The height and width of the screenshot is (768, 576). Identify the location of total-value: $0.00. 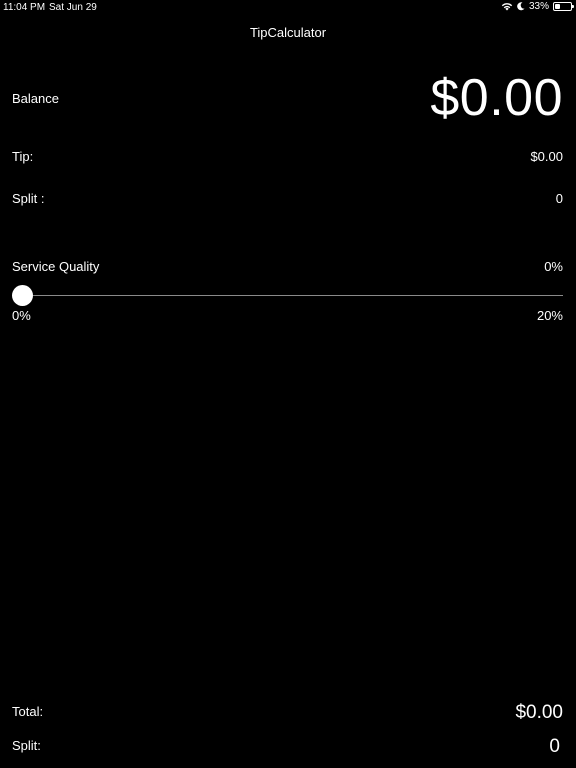
(539, 712).